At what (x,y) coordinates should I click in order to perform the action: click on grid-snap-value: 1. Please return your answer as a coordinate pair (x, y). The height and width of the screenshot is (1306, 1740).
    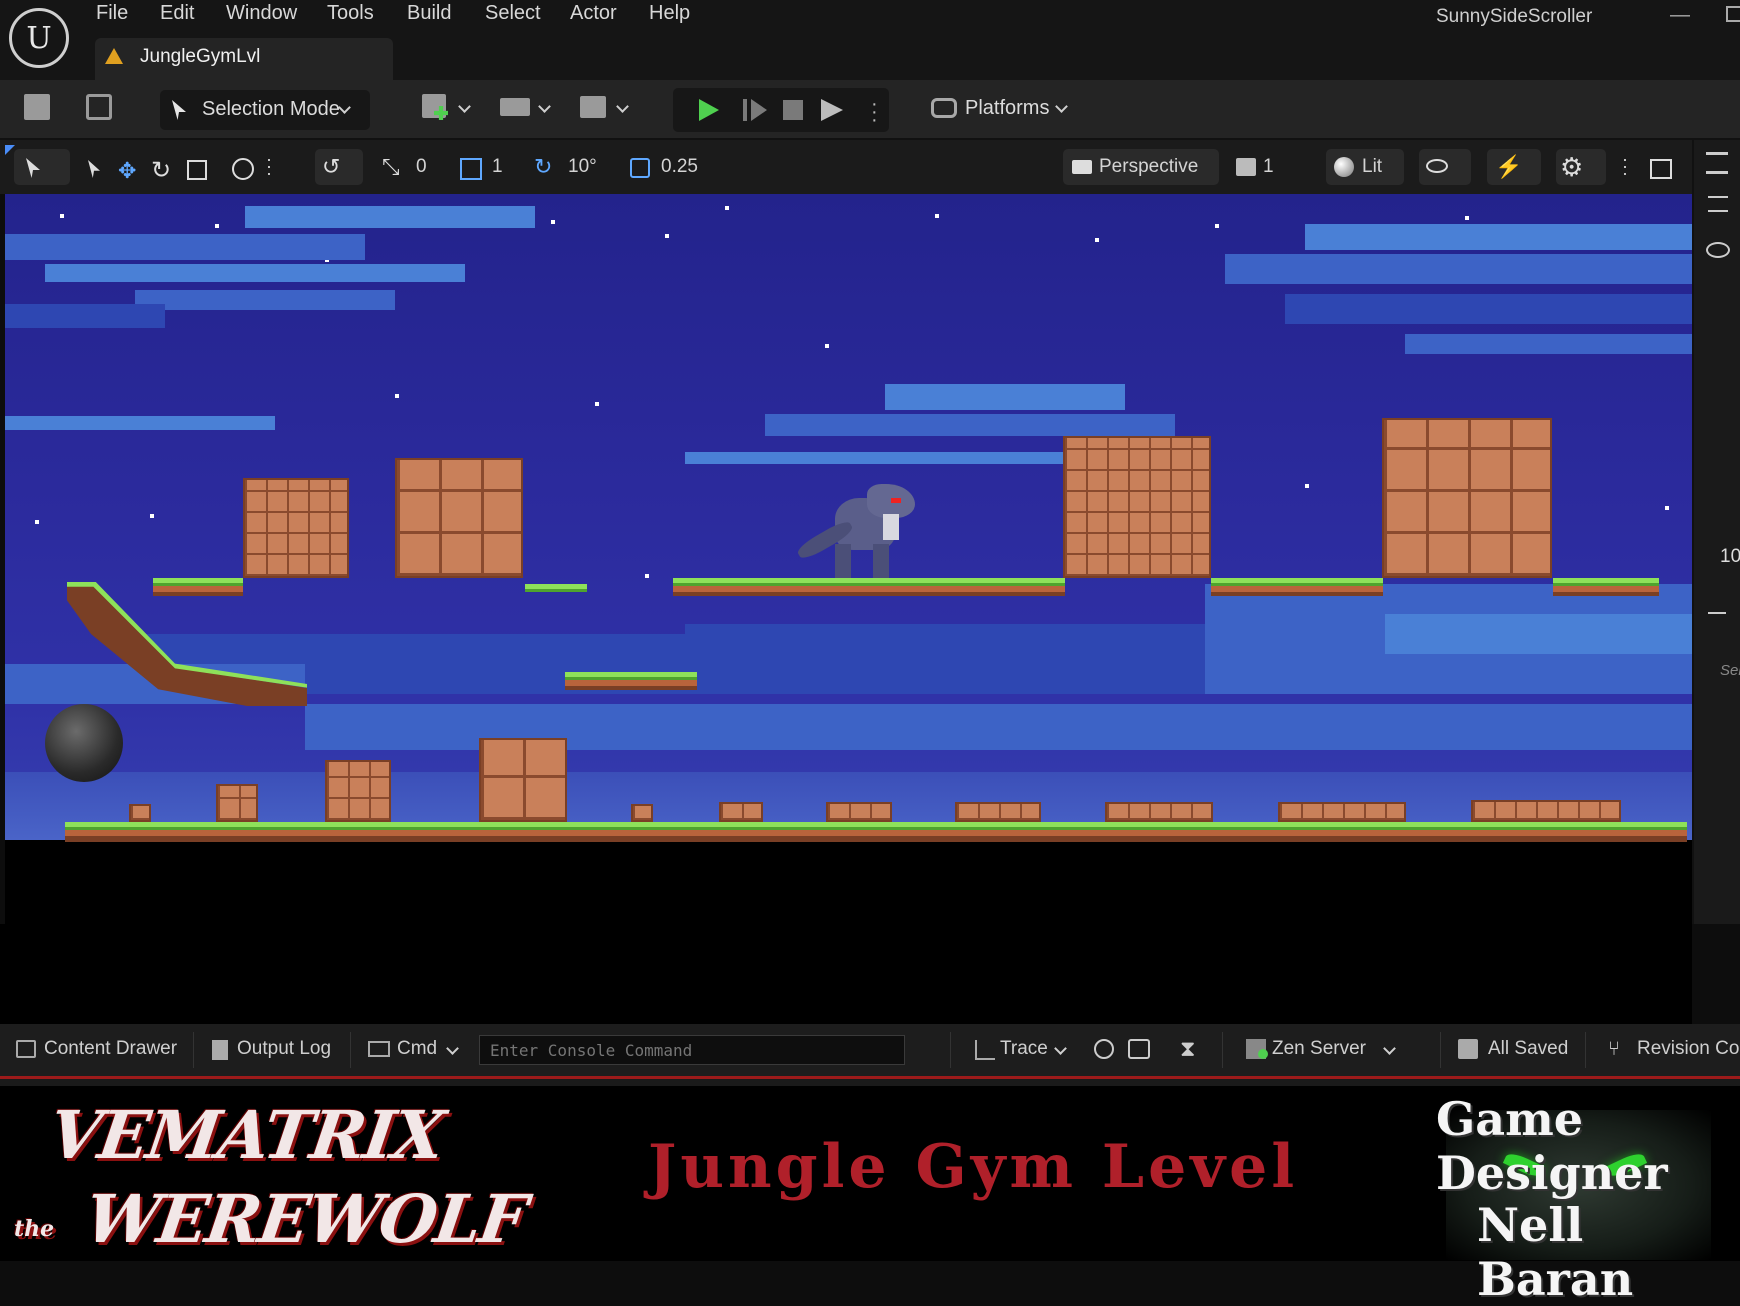
    Looking at the image, I should click on (497, 167).